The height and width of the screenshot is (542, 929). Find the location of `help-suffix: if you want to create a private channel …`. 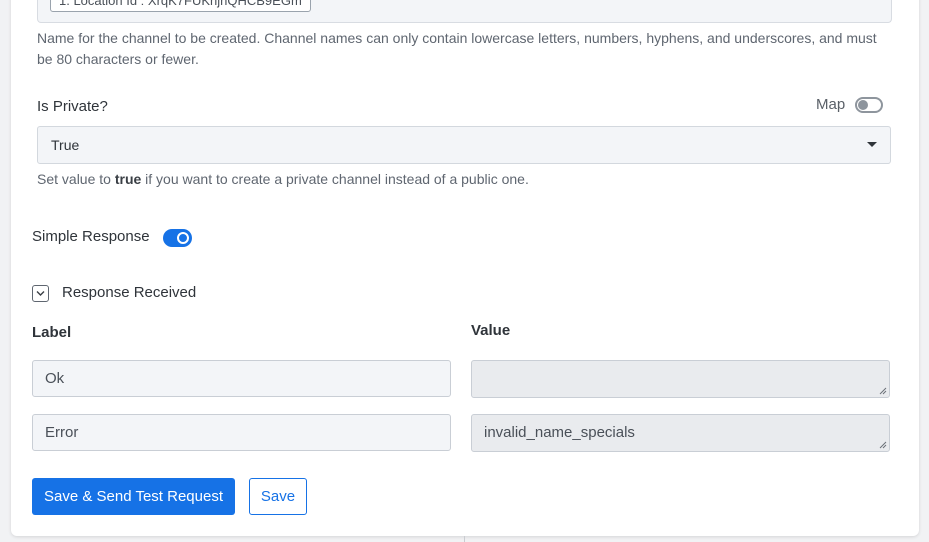

help-suffix: if you want to create a private channel … is located at coordinates (335, 179).